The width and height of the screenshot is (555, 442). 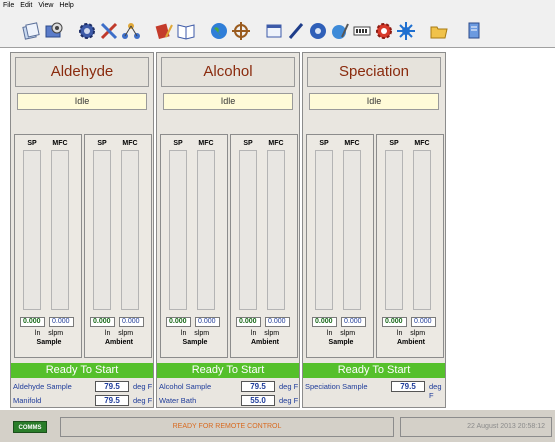 What do you see at coordinates (109, 31) in the screenshot?
I see `tools-icon` at bounding box center [109, 31].